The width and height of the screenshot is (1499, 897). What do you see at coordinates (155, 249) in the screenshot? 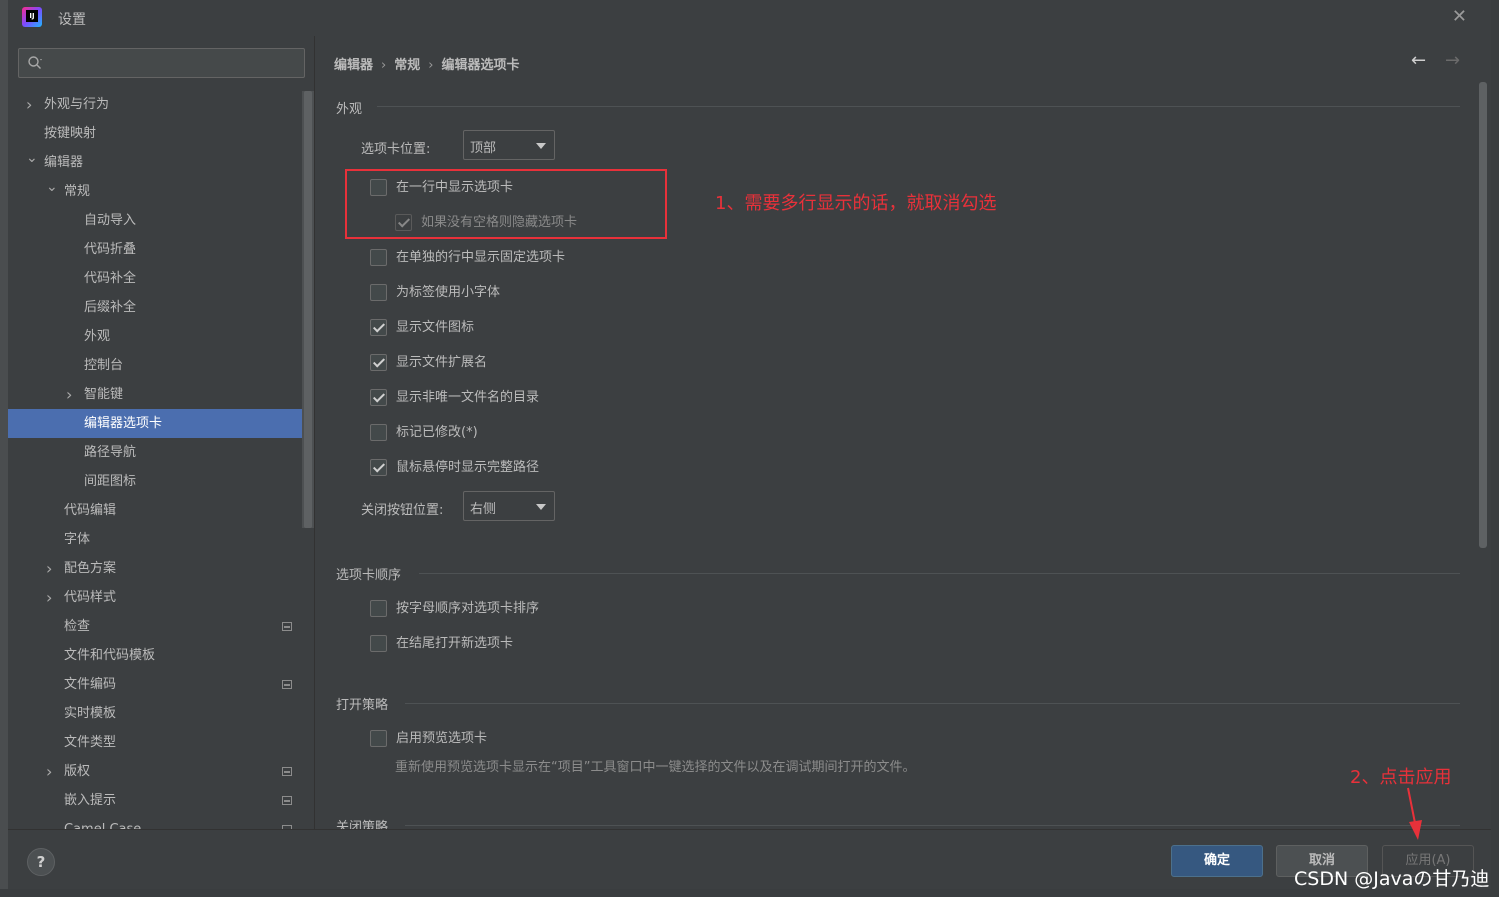
I see `tree-item: 代码折叠` at bounding box center [155, 249].